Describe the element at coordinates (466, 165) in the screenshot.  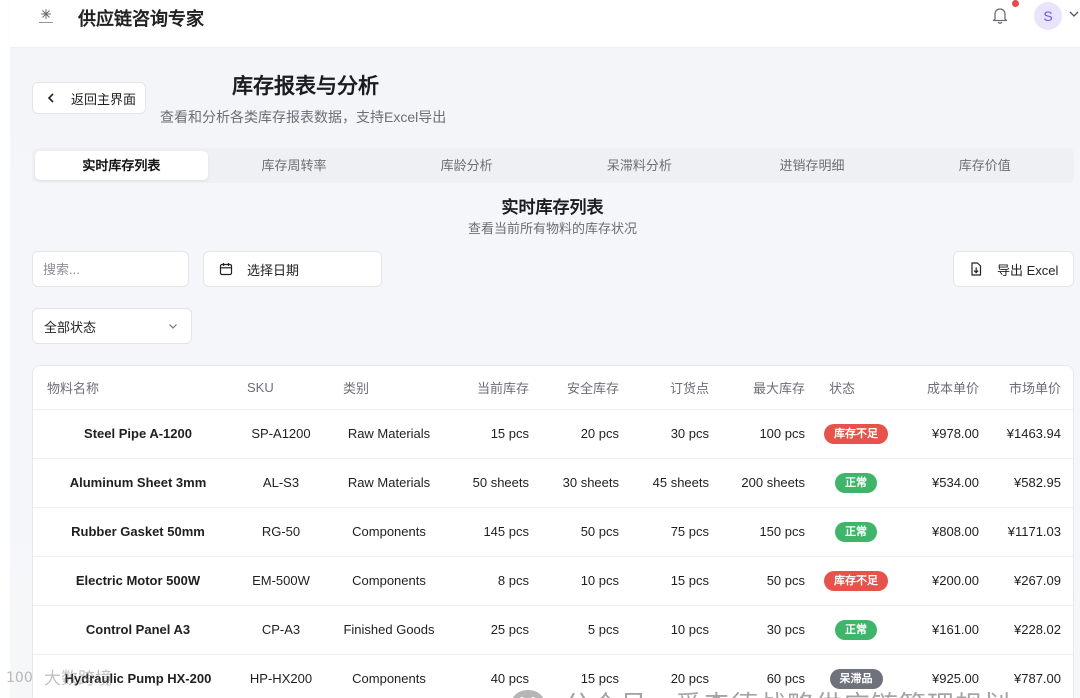
I see `tab-inventory-age: 库龄分析` at that location.